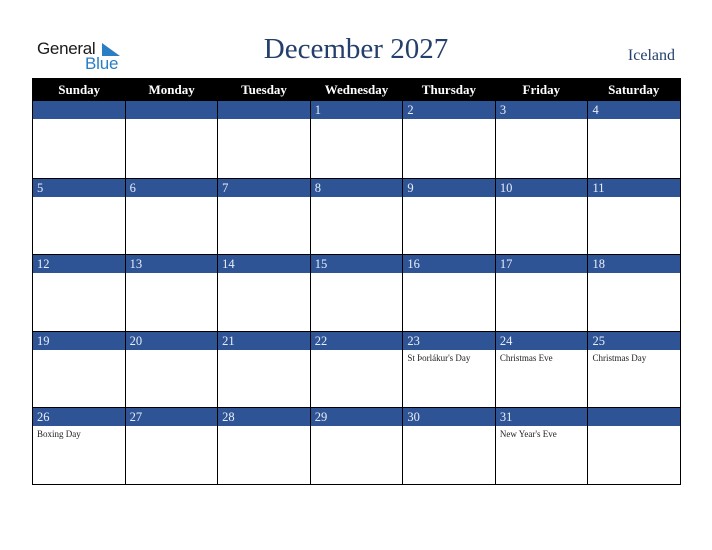 The height and width of the screenshot is (550, 712). What do you see at coordinates (634, 89) in the screenshot?
I see `weekday-saturday: Saturday` at bounding box center [634, 89].